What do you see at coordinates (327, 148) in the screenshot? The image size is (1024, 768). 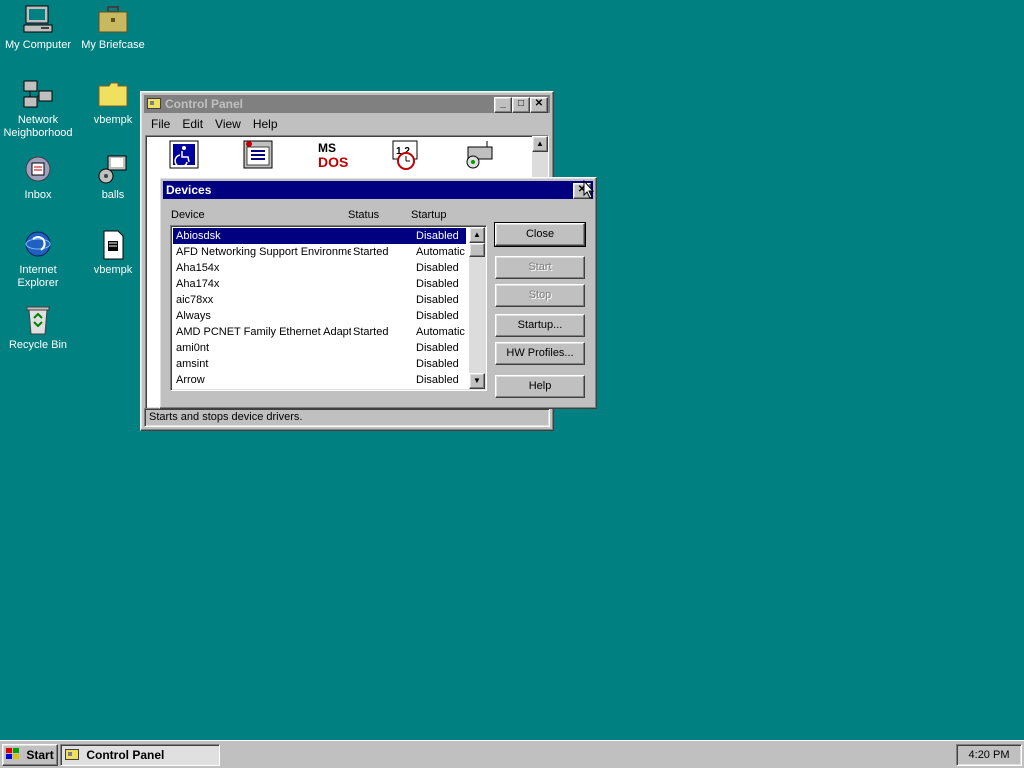 I see `svg-text: MS` at bounding box center [327, 148].